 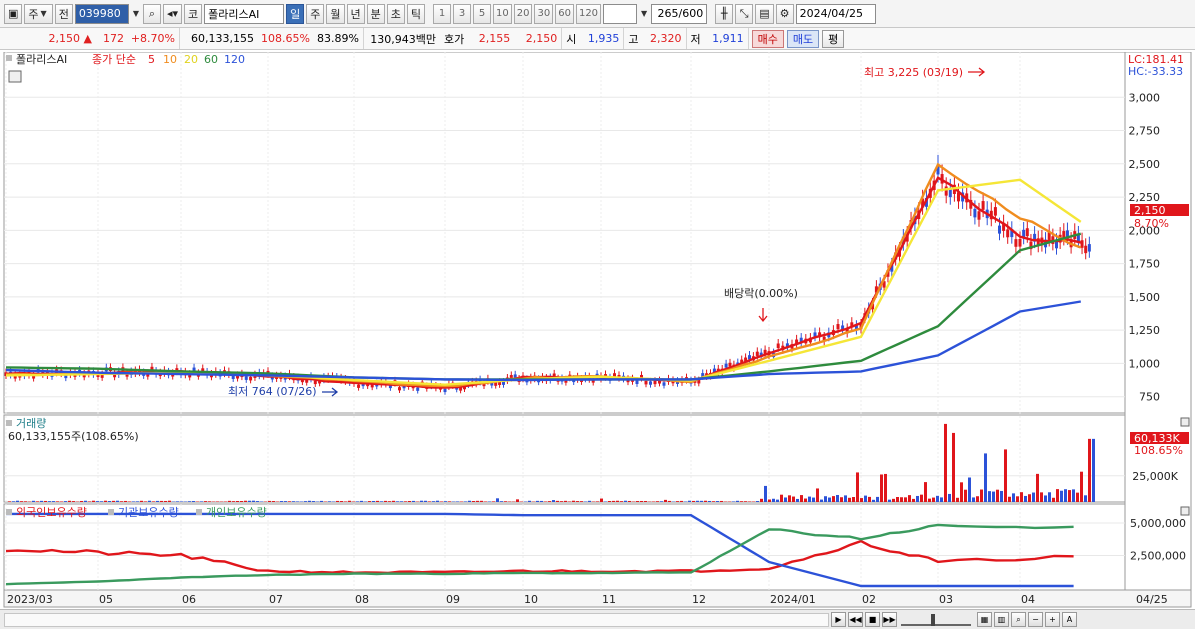 What do you see at coordinates (744, 13) in the screenshot?
I see `draw-tool-icon: ⤡` at bounding box center [744, 13].